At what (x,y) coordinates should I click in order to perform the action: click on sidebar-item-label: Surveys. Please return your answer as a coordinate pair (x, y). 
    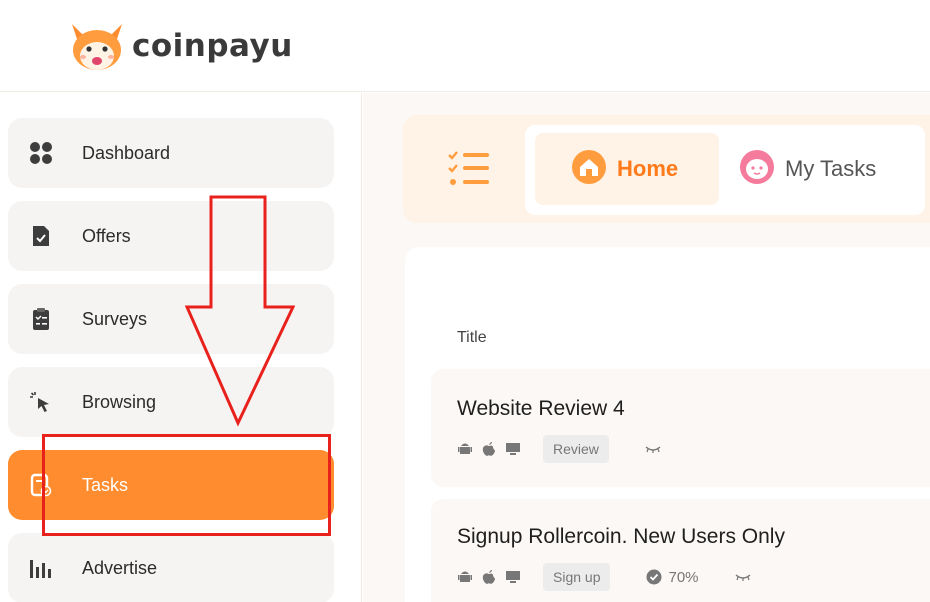
    Looking at the image, I should click on (115, 318).